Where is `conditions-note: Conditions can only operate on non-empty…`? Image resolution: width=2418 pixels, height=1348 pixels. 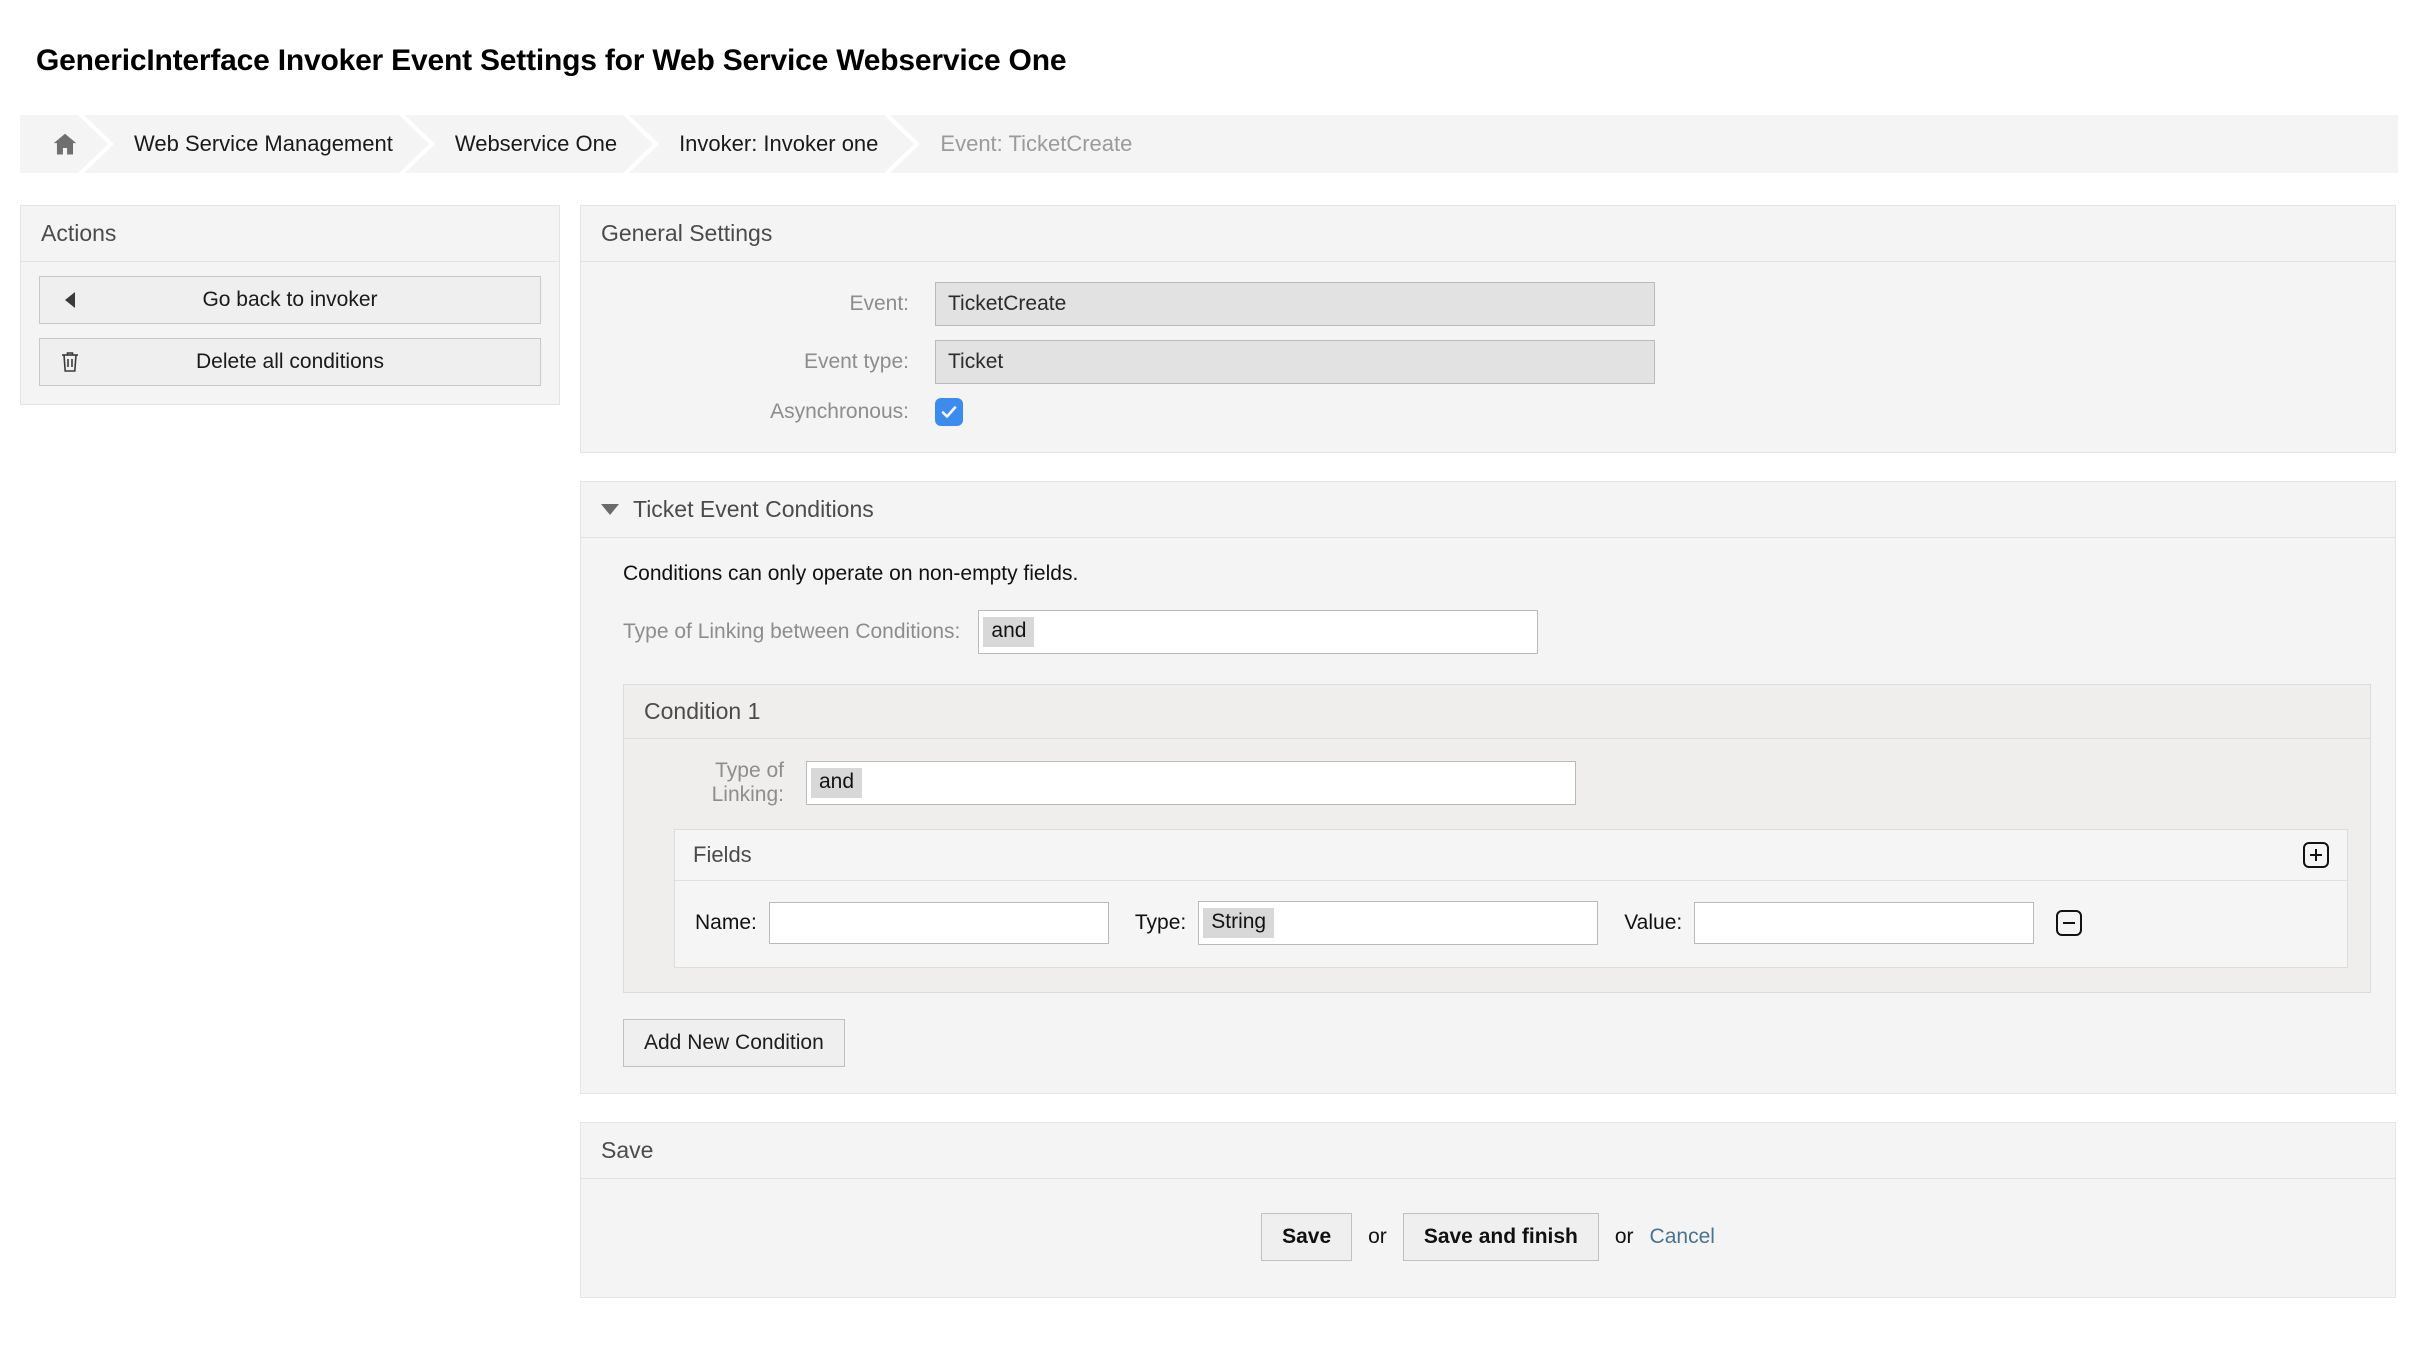 conditions-note: Conditions can only operate on non-empty… is located at coordinates (851, 573).